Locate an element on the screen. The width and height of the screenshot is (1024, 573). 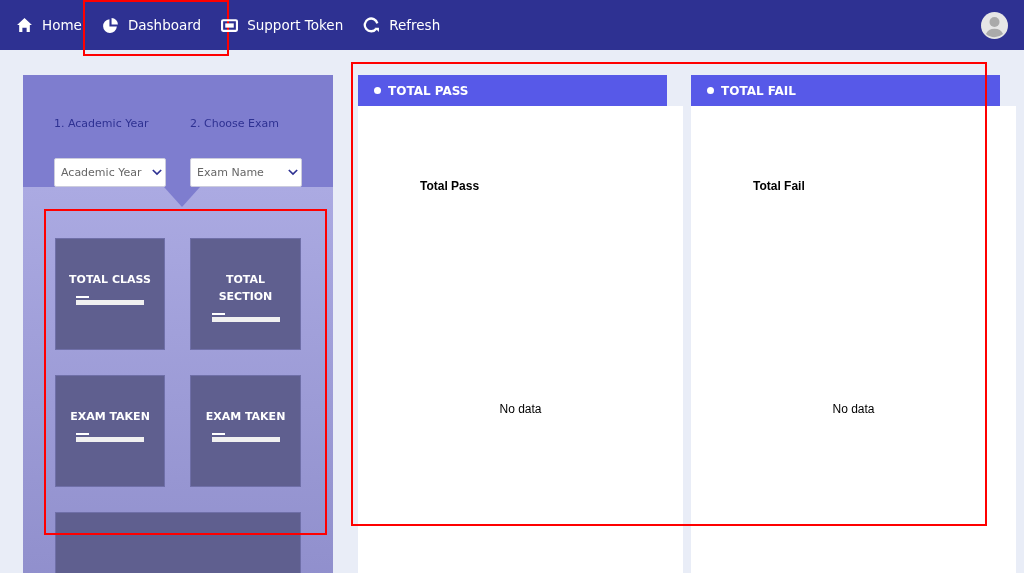
home-icon is located at coordinates (24, 25).